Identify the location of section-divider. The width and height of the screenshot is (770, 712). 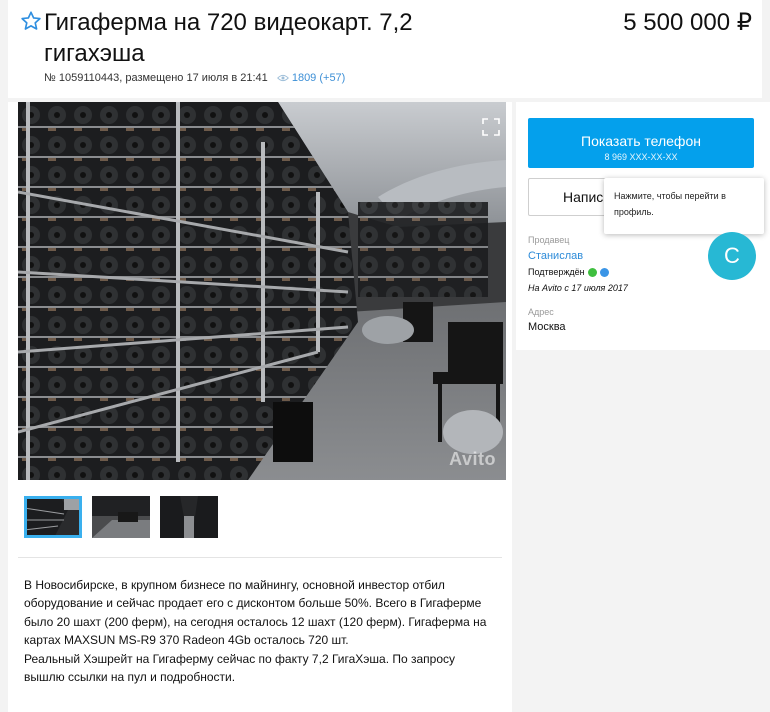
(260, 557).